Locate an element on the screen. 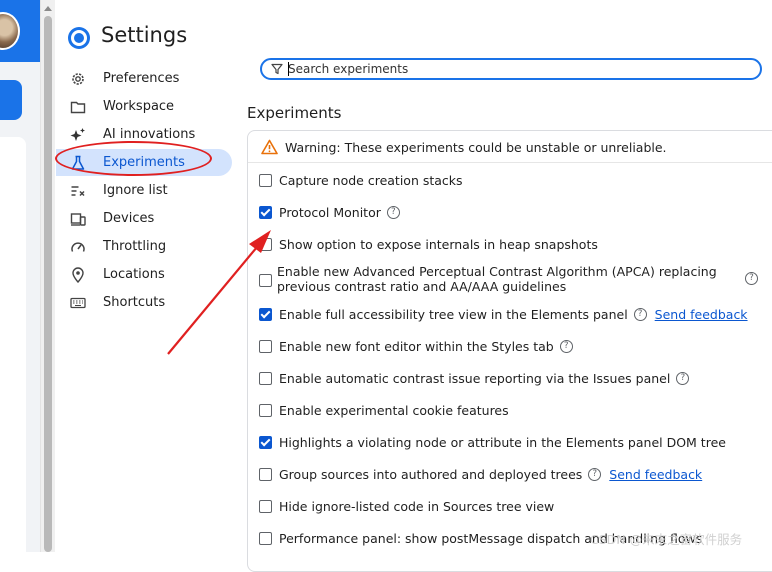 The image size is (772, 572). annotation-ellipse is located at coordinates (133, 158).